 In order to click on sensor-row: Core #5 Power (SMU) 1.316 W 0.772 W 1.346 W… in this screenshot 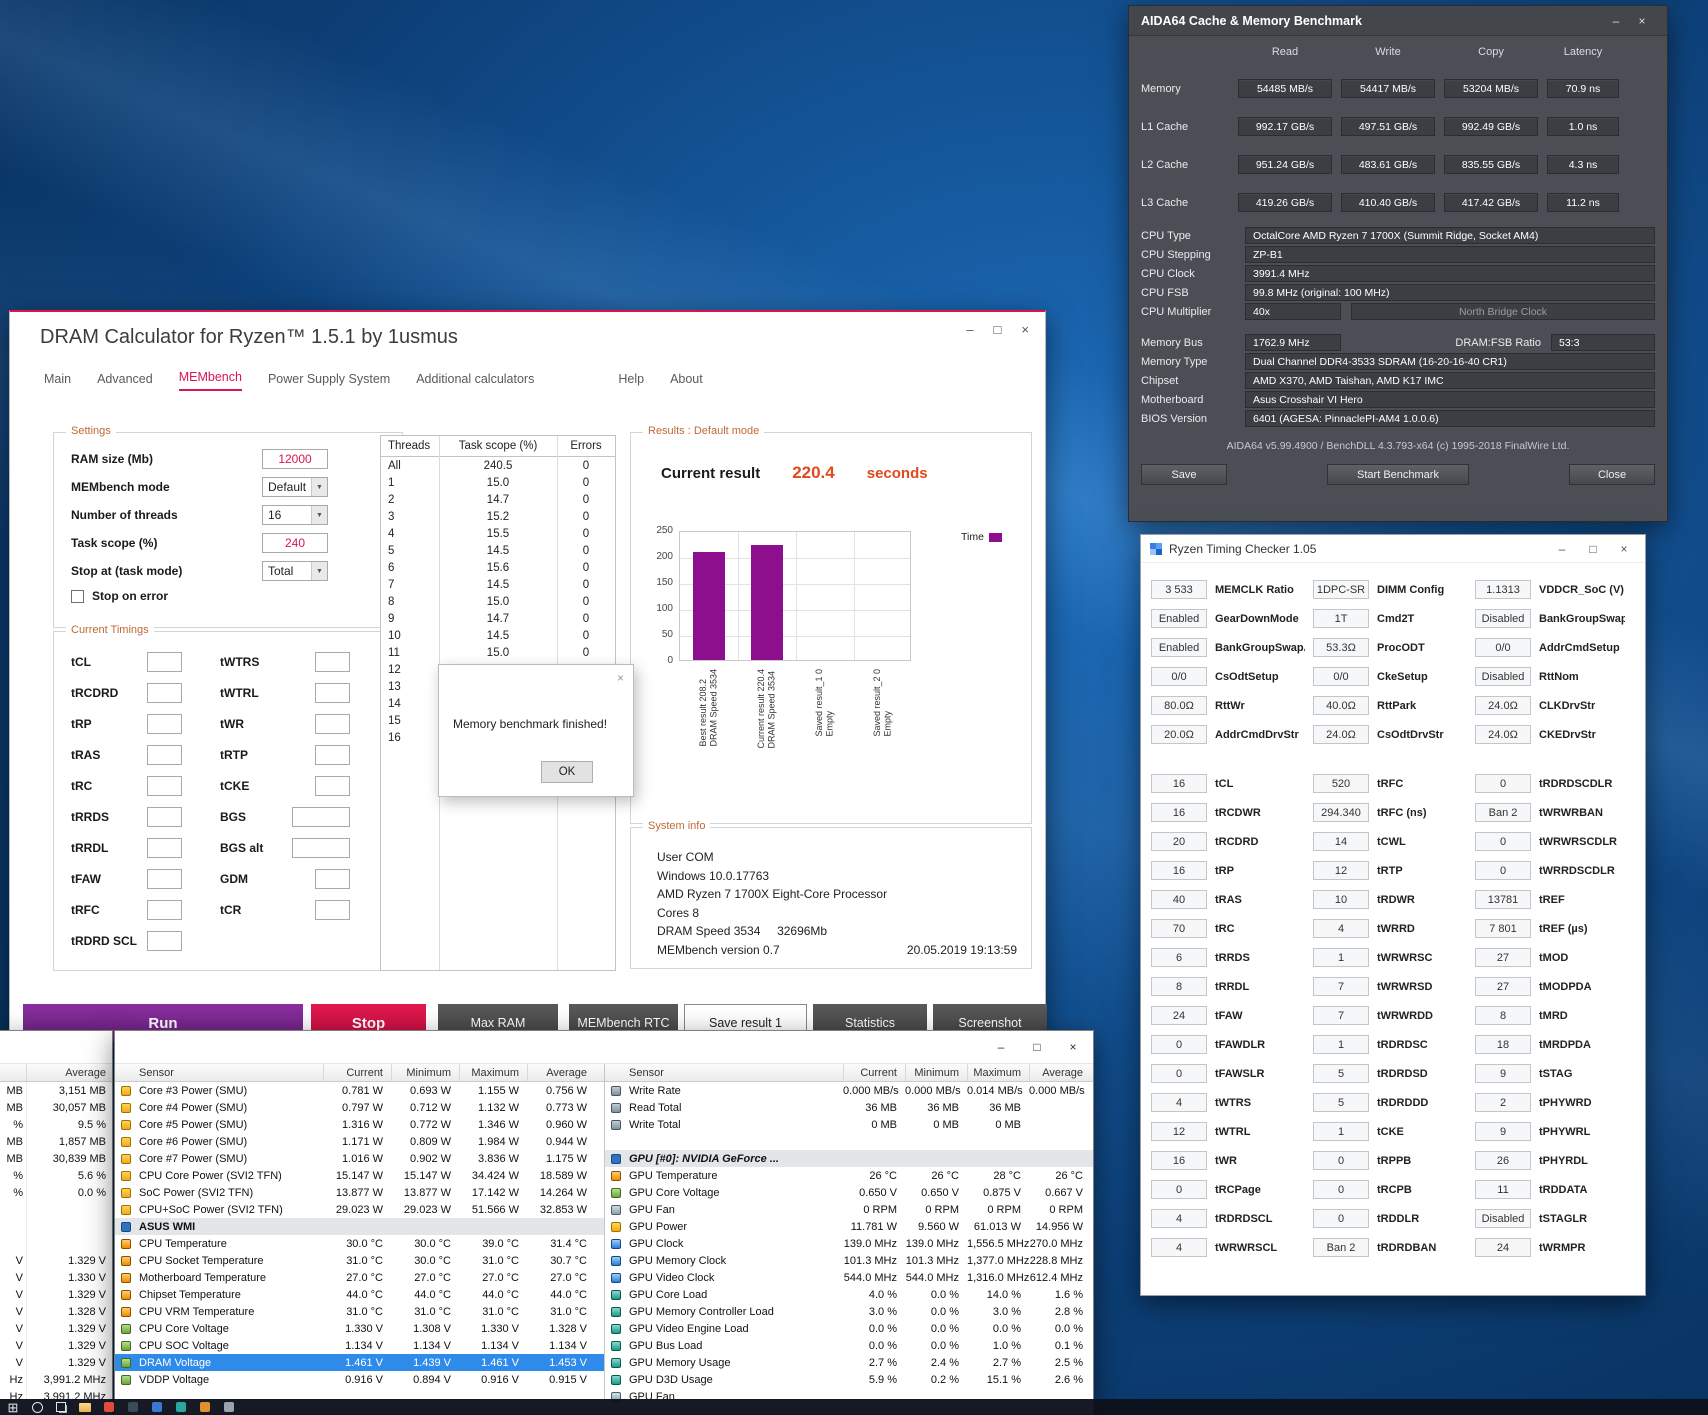, I will do `click(359, 1124)`.